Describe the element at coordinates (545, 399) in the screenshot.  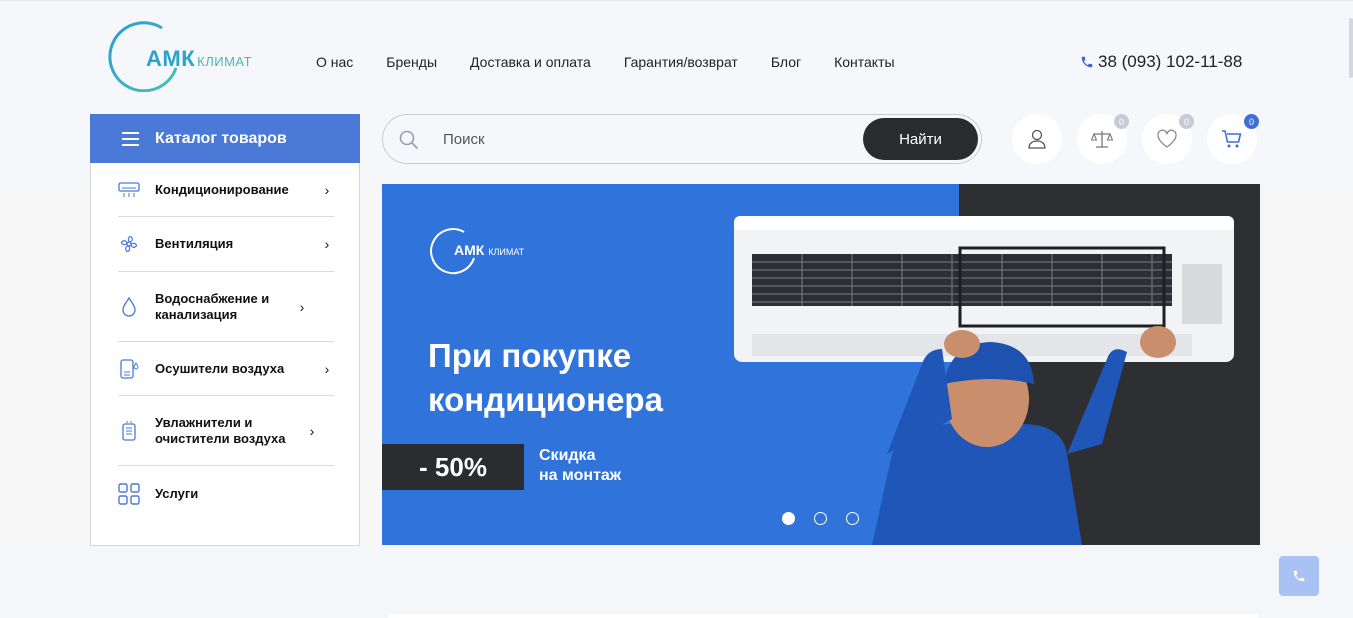
I see `headline-line-2: кондиционера` at that location.